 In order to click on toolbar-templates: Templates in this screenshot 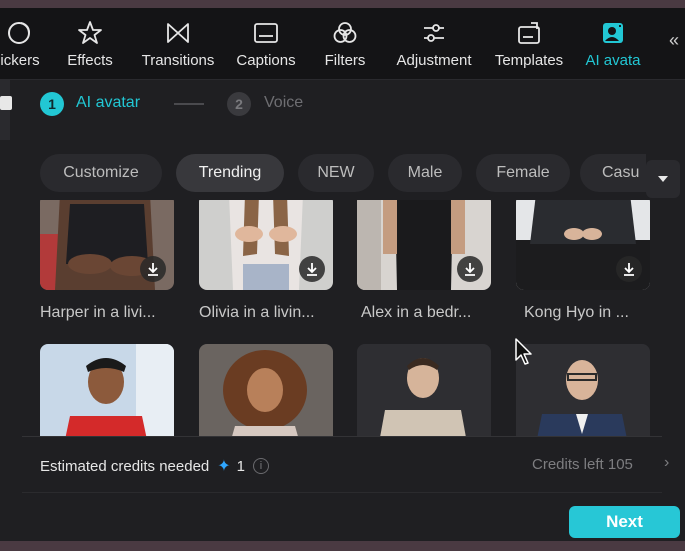, I will do `click(529, 46)`.